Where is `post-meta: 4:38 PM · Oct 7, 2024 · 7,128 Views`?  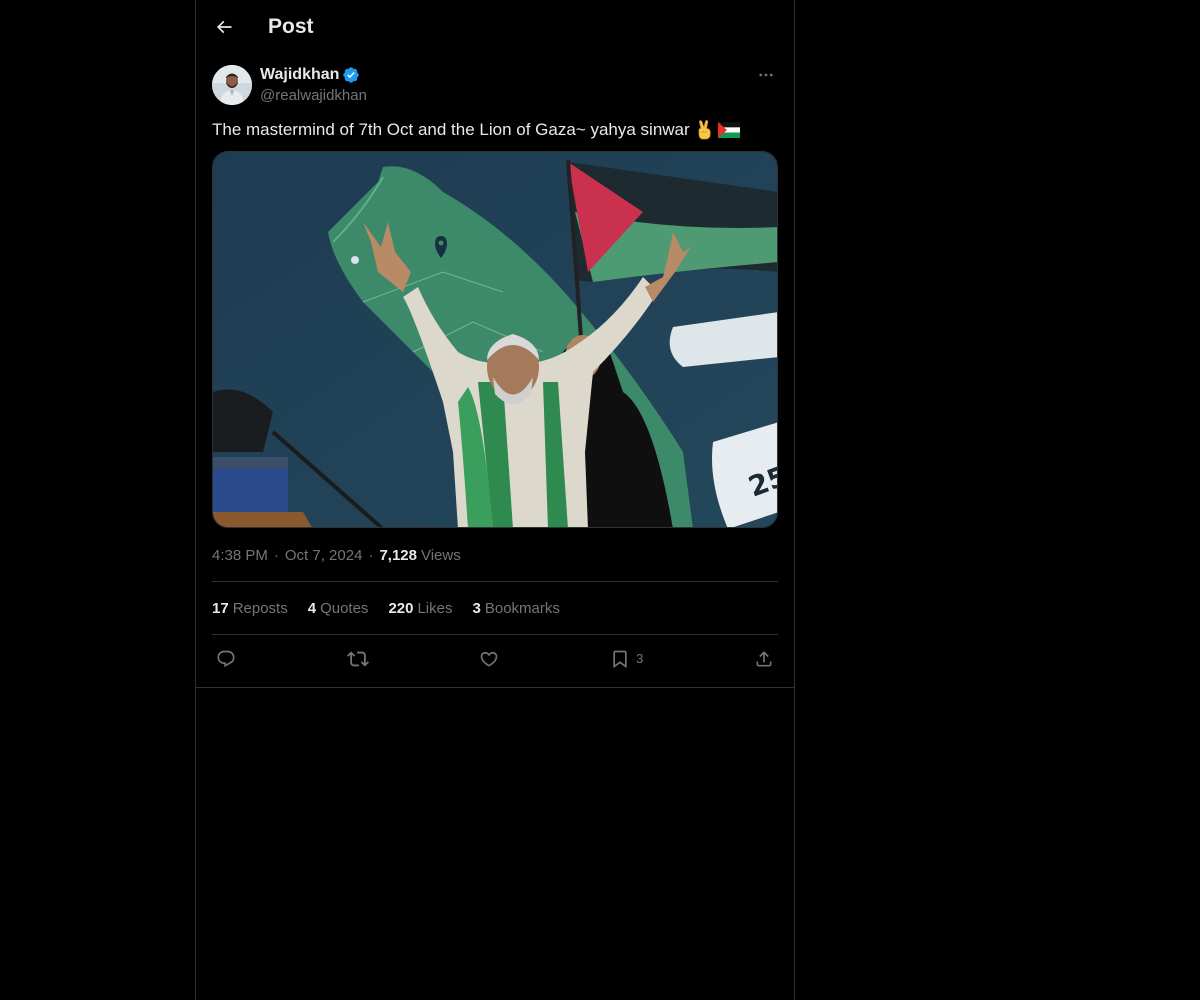
post-meta: 4:38 PM · Oct 7, 2024 · 7,128 Views is located at coordinates (495, 555).